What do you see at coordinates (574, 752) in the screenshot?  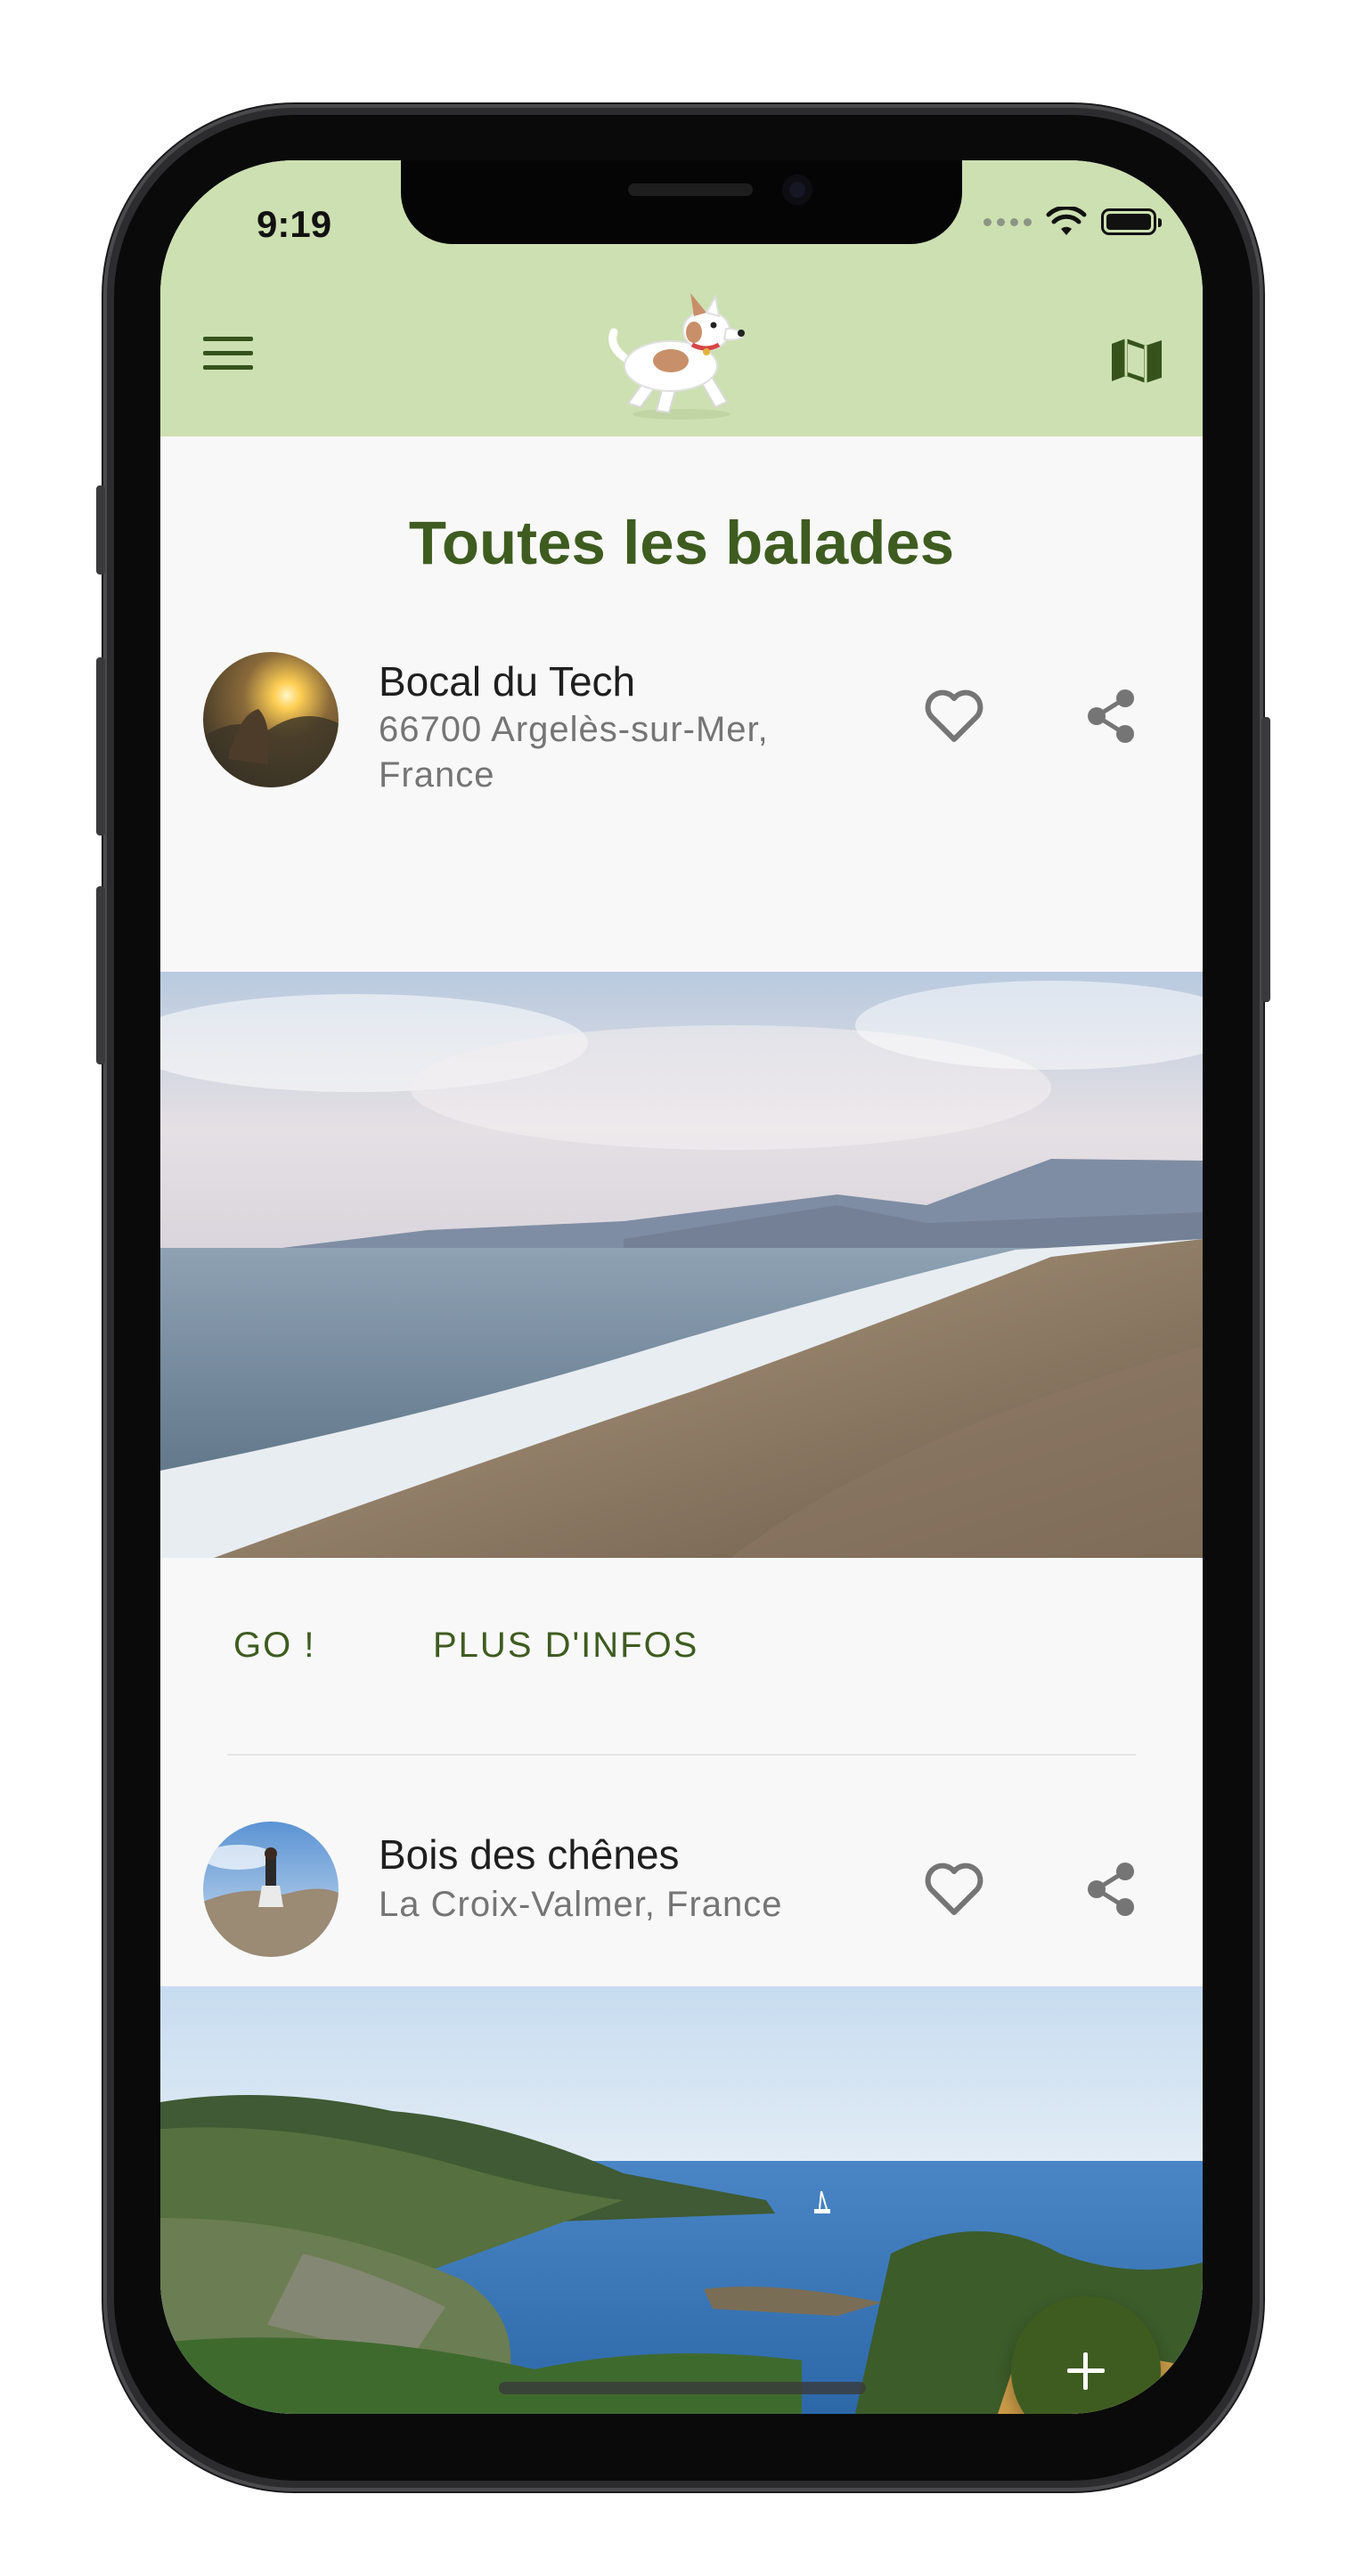 I see `walk-location: 66700 Argelès-sur-Mer, France` at bounding box center [574, 752].